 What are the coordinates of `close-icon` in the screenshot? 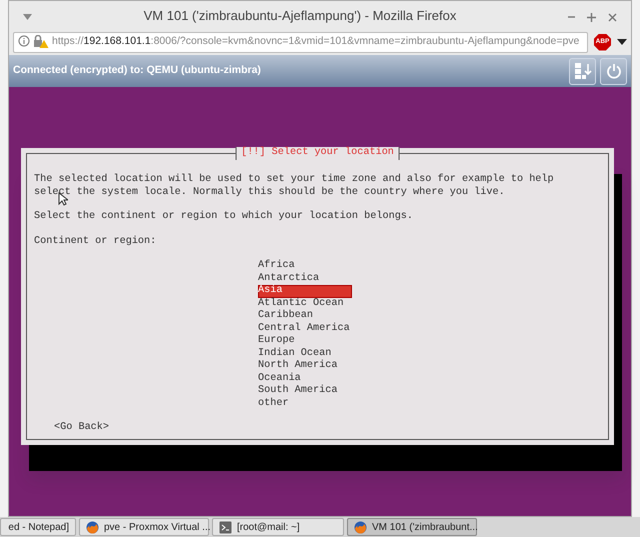 It's located at (612, 17).